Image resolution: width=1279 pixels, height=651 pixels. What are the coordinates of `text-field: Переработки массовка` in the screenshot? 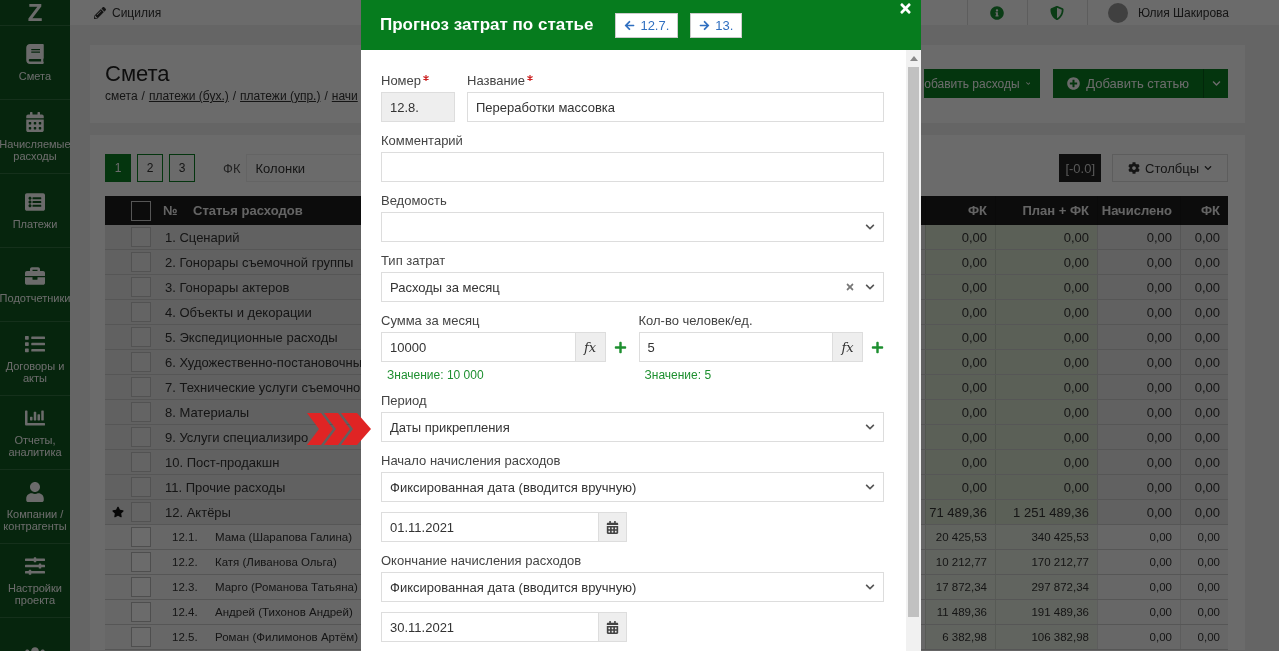 It's located at (675, 107).